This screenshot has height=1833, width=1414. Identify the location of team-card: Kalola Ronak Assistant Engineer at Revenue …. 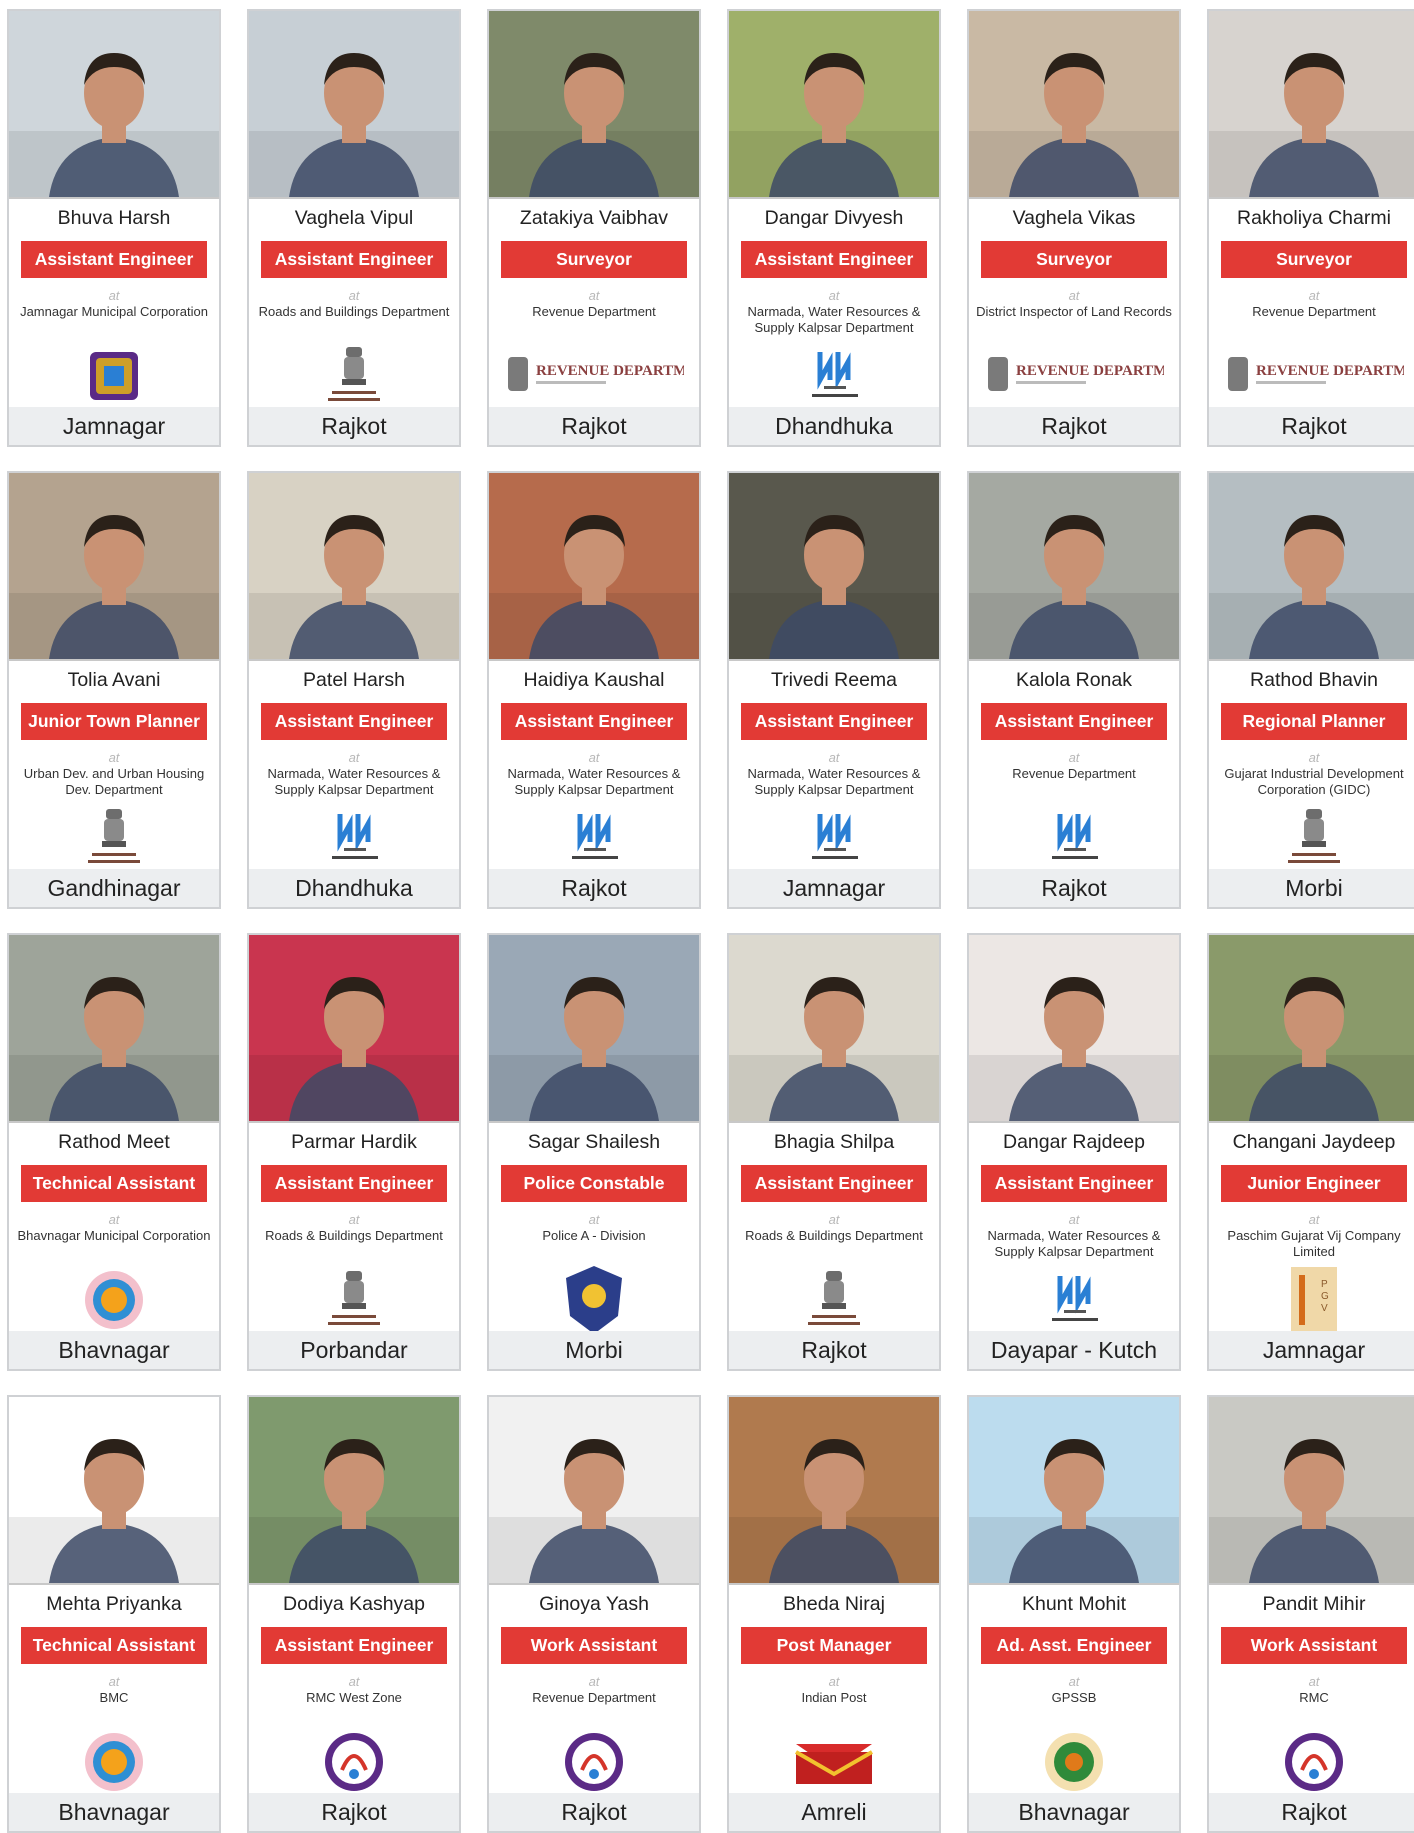
(1074, 690).